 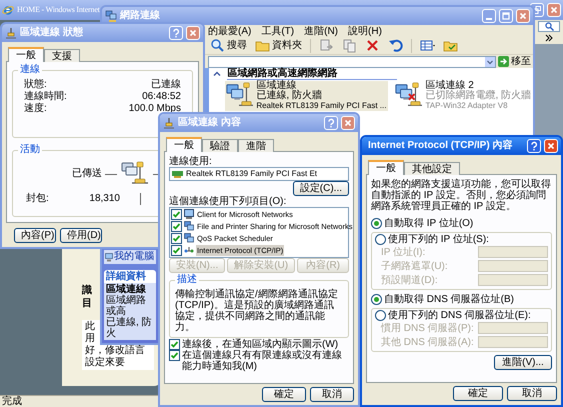 I want to click on browser-logo-icon, so click(x=8, y=10).